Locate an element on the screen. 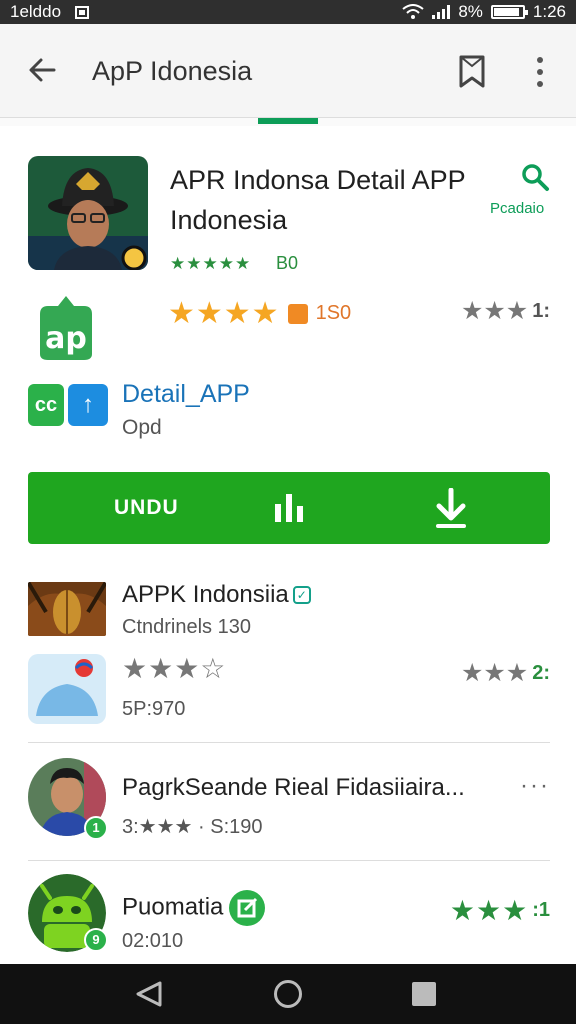 The image size is (576, 1024). navigation-bar is located at coordinates (288, 994).